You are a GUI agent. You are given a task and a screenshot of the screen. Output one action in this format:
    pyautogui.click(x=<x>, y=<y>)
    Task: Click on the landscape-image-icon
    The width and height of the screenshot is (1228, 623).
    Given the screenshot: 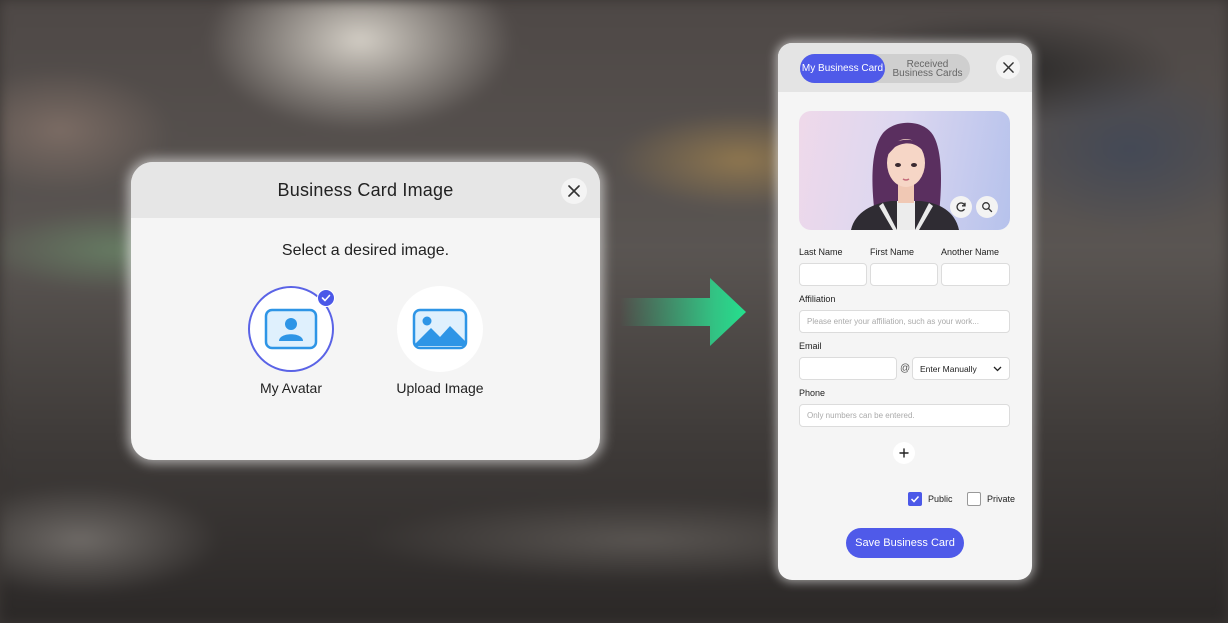 What is the action you would take?
    pyautogui.click(x=440, y=329)
    